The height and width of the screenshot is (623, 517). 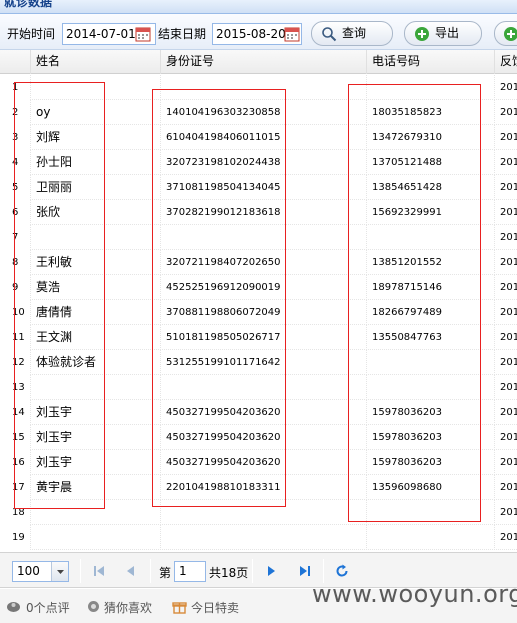 What do you see at coordinates (258, 337) in the screenshot?
I see `table-row: 11王文渊51018119850502671713550847763201` at bounding box center [258, 337].